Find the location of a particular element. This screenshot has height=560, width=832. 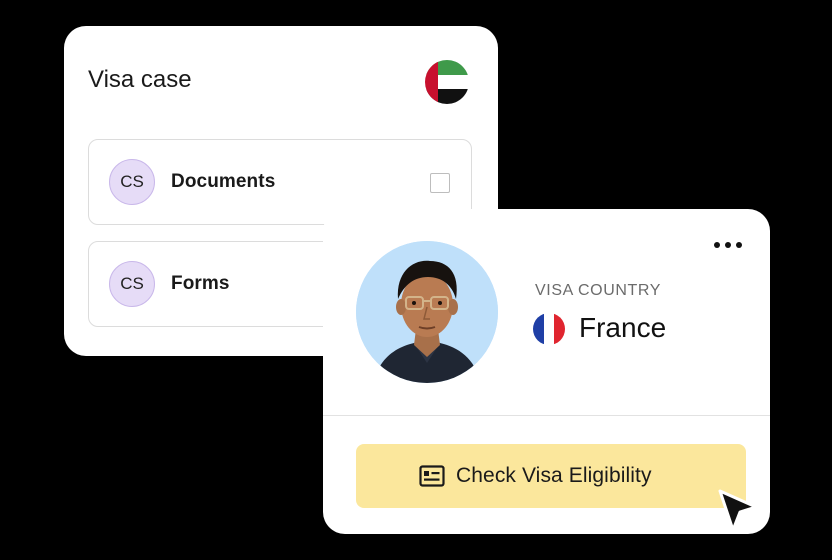

check-visa-eligibility-label: Check Visa Eligibility is located at coordinates (554, 475).